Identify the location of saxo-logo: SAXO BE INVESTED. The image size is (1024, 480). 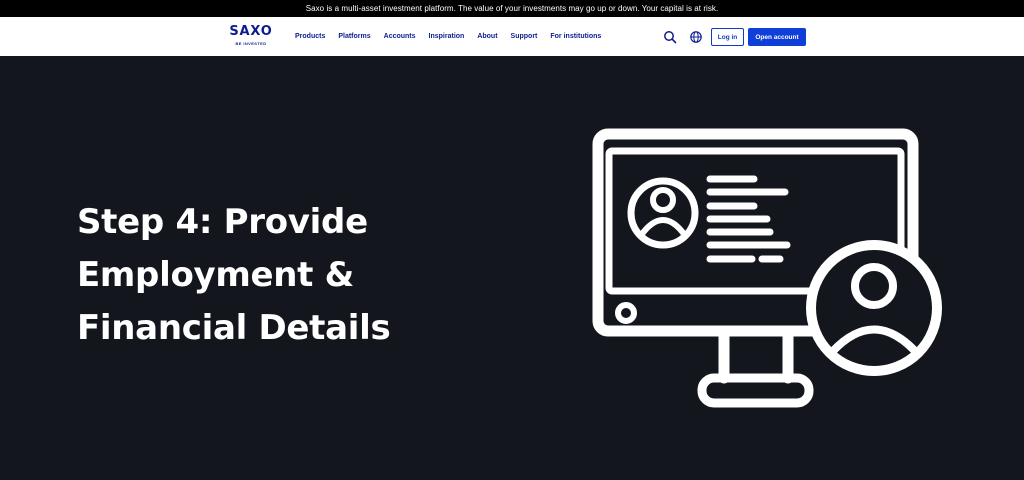
(251, 37).